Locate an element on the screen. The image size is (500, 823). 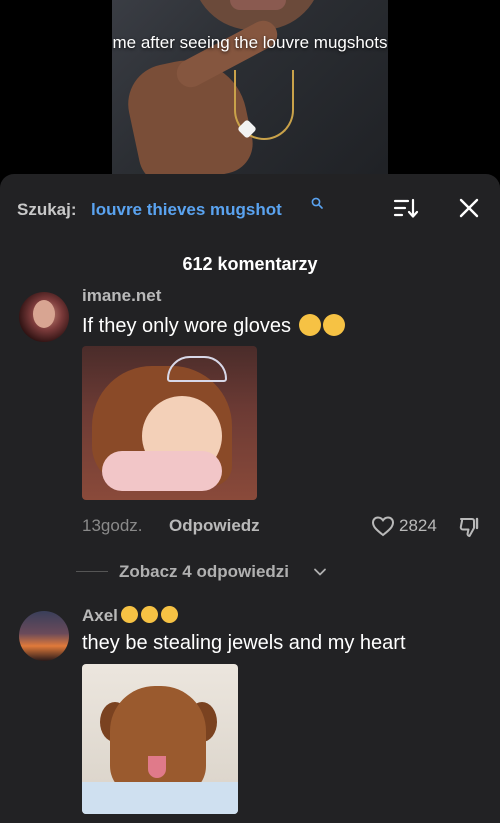
reply-button: Odpowiedz is located at coordinates (214, 526).